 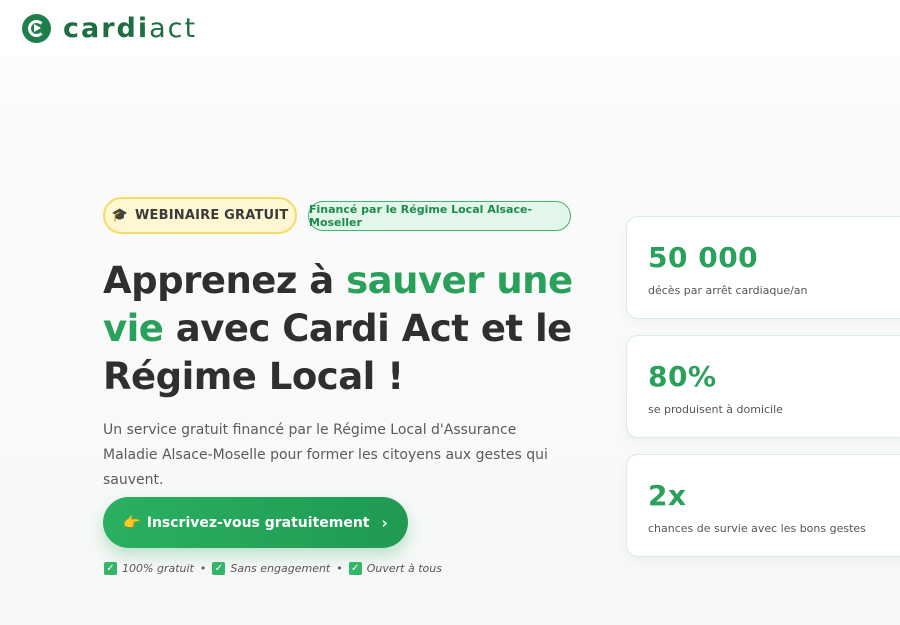 I want to click on webinar-badge: 🎓 WEBINAIRE GRATUIT, so click(x=200, y=215).